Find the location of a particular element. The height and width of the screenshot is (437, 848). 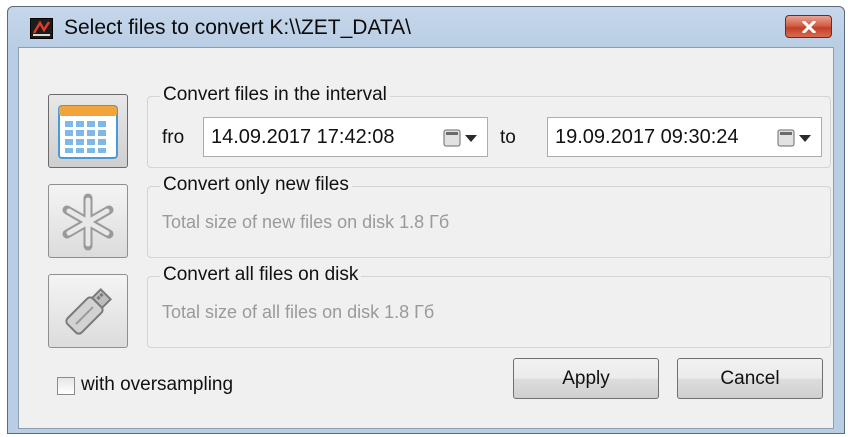

oversampling-label: with oversampling is located at coordinates (157, 385).